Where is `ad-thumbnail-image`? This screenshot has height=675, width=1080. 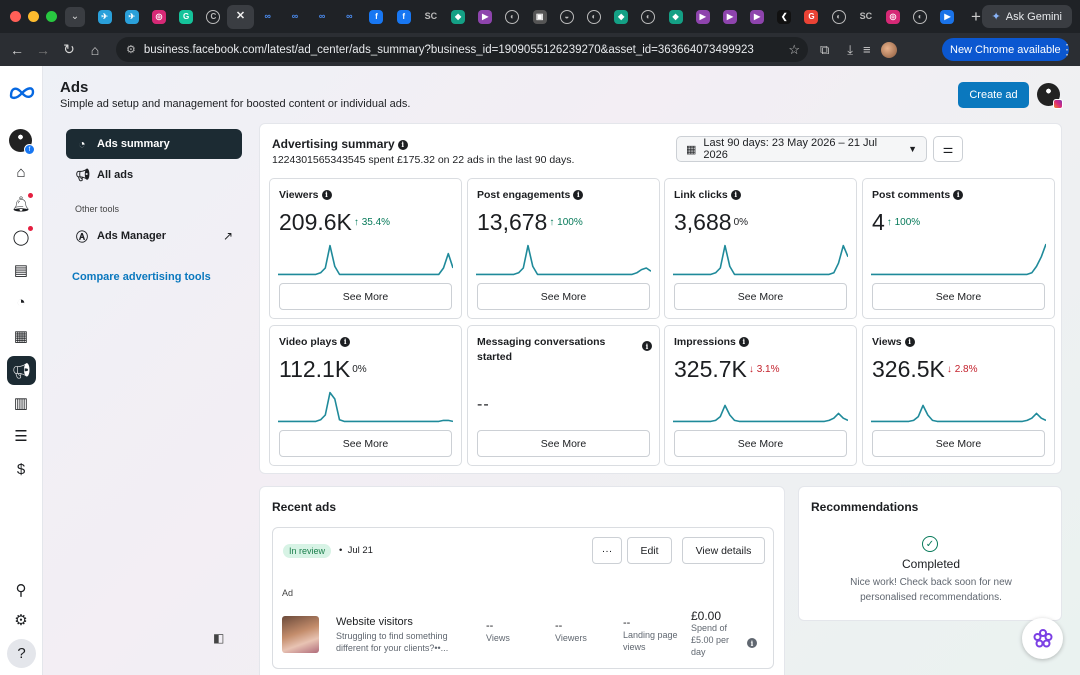 ad-thumbnail-image is located at coordinates (300, 634).